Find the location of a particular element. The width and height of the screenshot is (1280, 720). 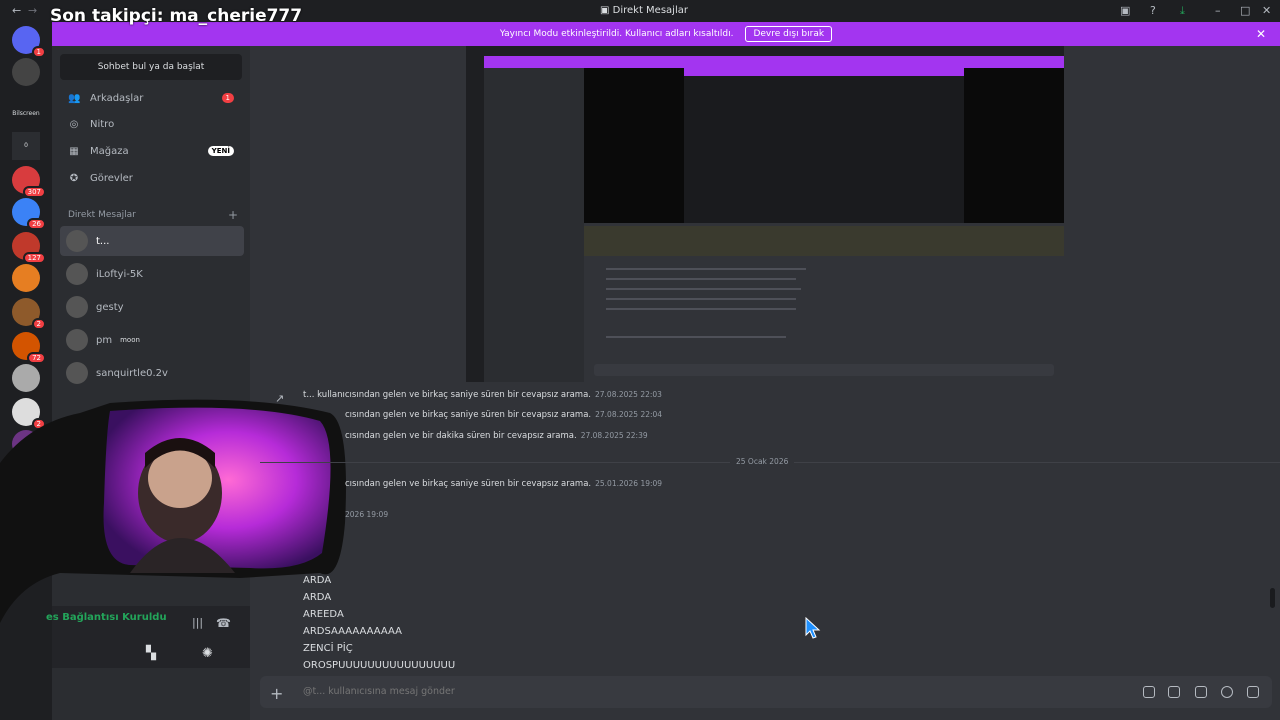

nav-label: Görevler is located at coordinates (111, 178).